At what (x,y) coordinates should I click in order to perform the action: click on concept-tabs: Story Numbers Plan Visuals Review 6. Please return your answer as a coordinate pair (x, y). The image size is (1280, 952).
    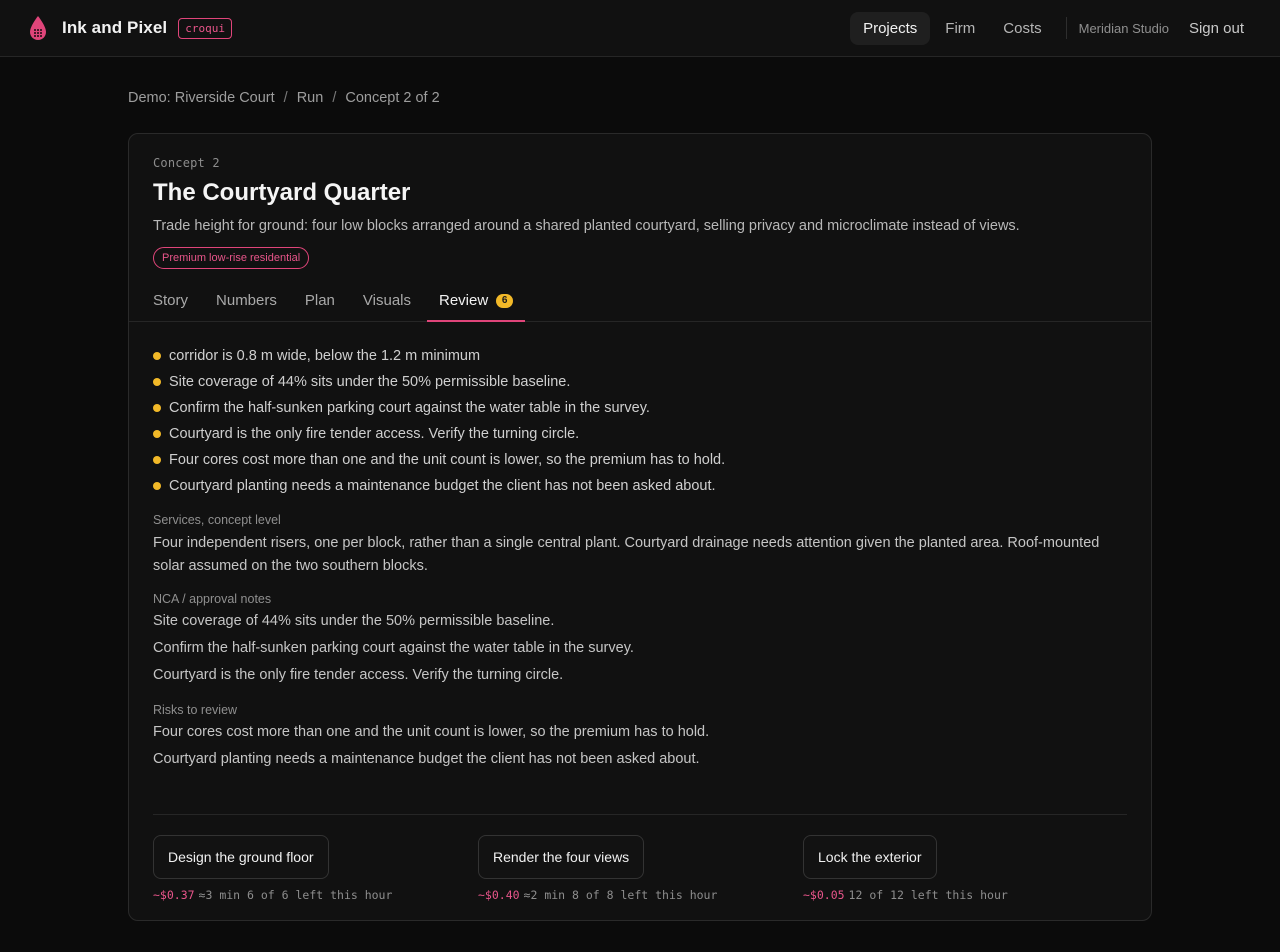
    Looking at the image, I should click on (640, 303).